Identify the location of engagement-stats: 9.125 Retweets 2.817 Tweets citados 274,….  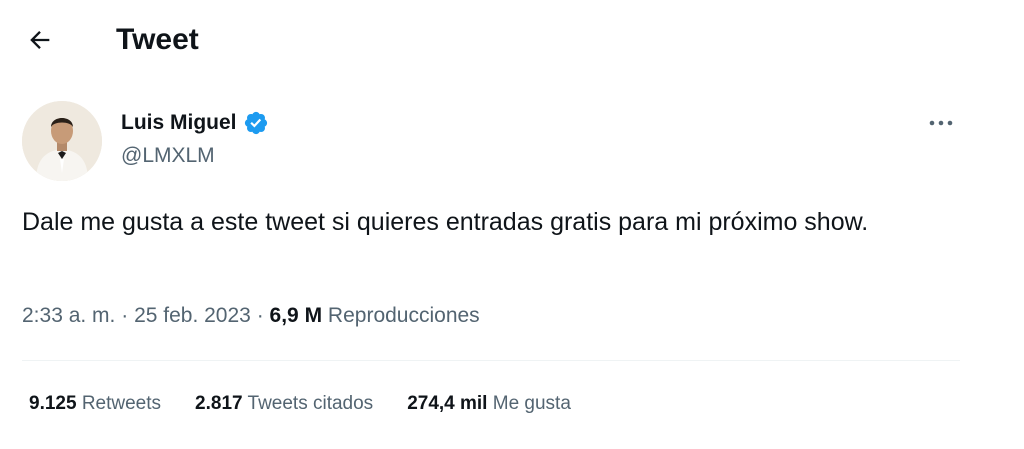
(300, 404).